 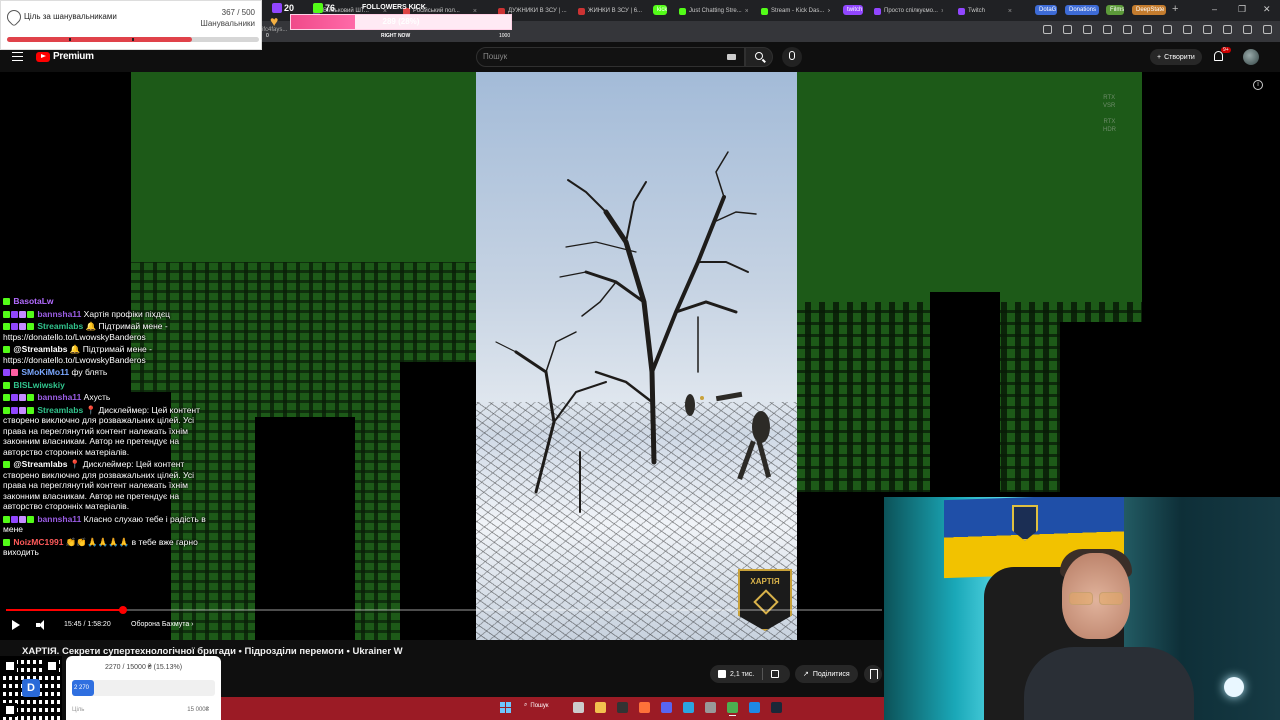 I want to click on glasses-icon, so click(x=1107, y=29).